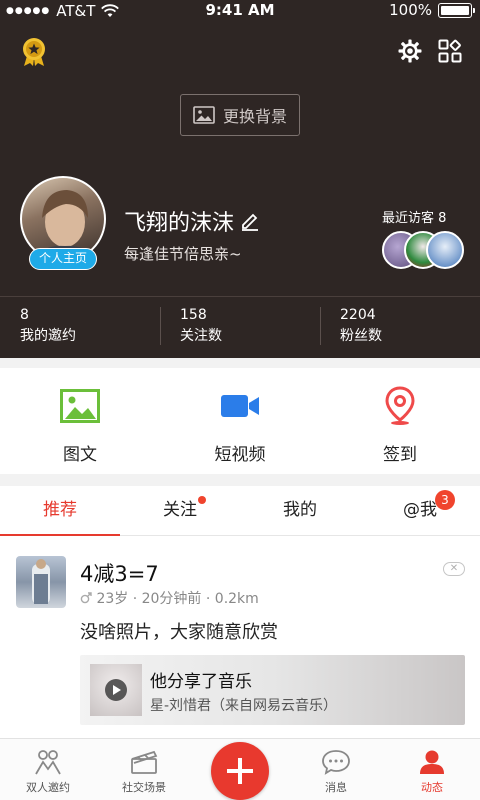 This screenshot has width=480, height=800. What do you see at coordinates (63, 223) in the screenshot?
I see `avatar-wrapper: 个人主页` at bounding box center [63, 223].